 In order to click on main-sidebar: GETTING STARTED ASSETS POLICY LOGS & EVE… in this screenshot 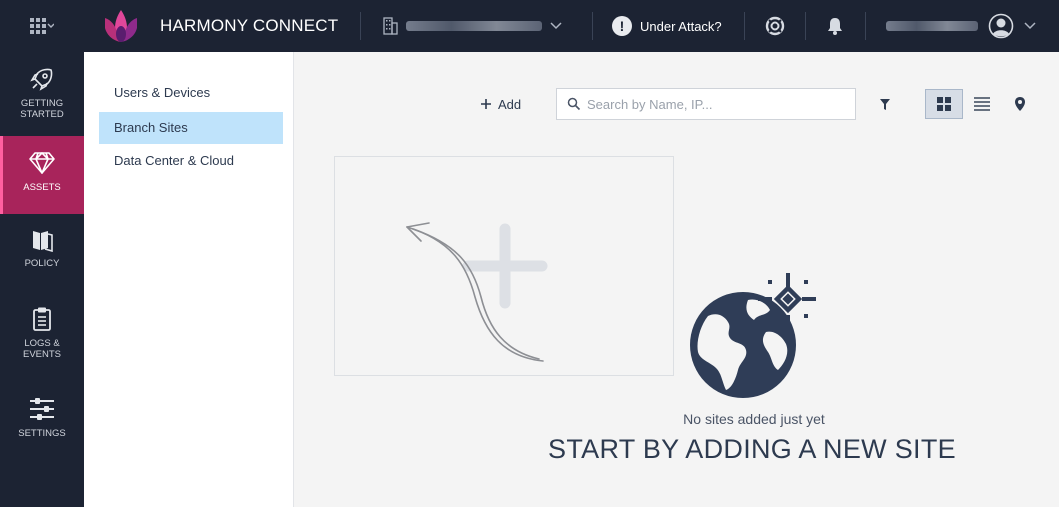, I will do `click(42, 279)`.